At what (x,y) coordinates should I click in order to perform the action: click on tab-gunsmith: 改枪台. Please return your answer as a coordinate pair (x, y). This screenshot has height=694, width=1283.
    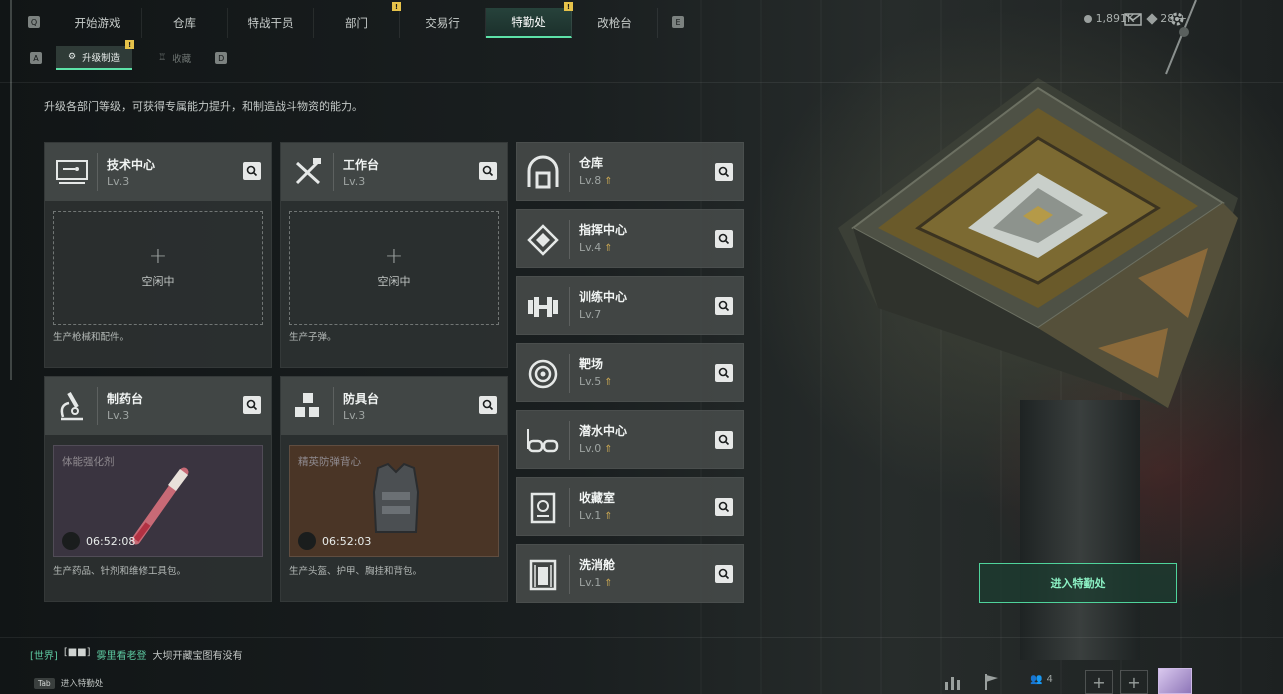
    Looking at the image, I should click on (615, 23).